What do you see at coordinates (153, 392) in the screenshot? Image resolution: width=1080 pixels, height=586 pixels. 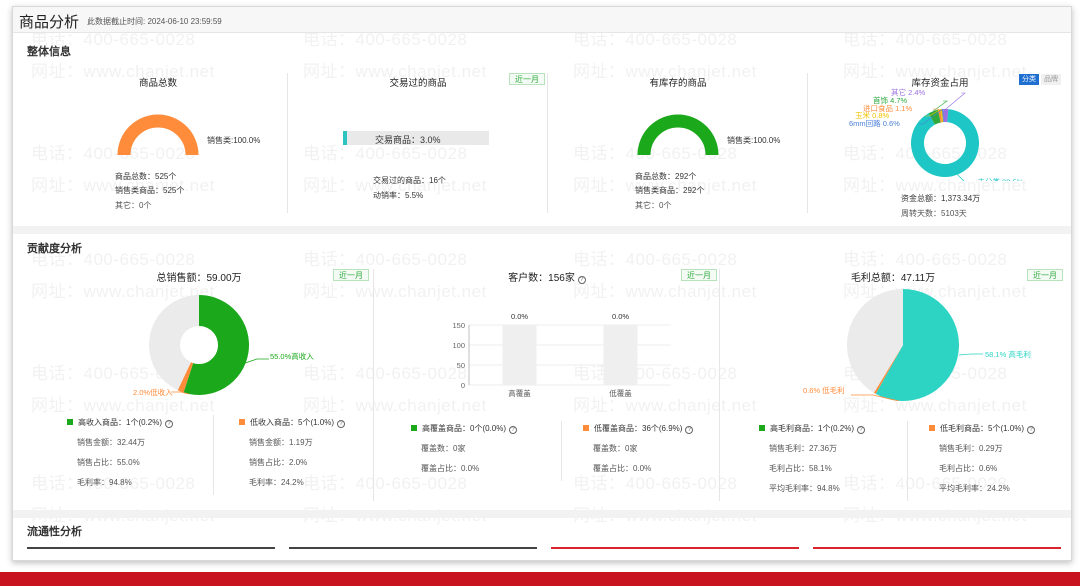 I see `slice-label: 2.0%低收入` at bounding box center [153, 392].